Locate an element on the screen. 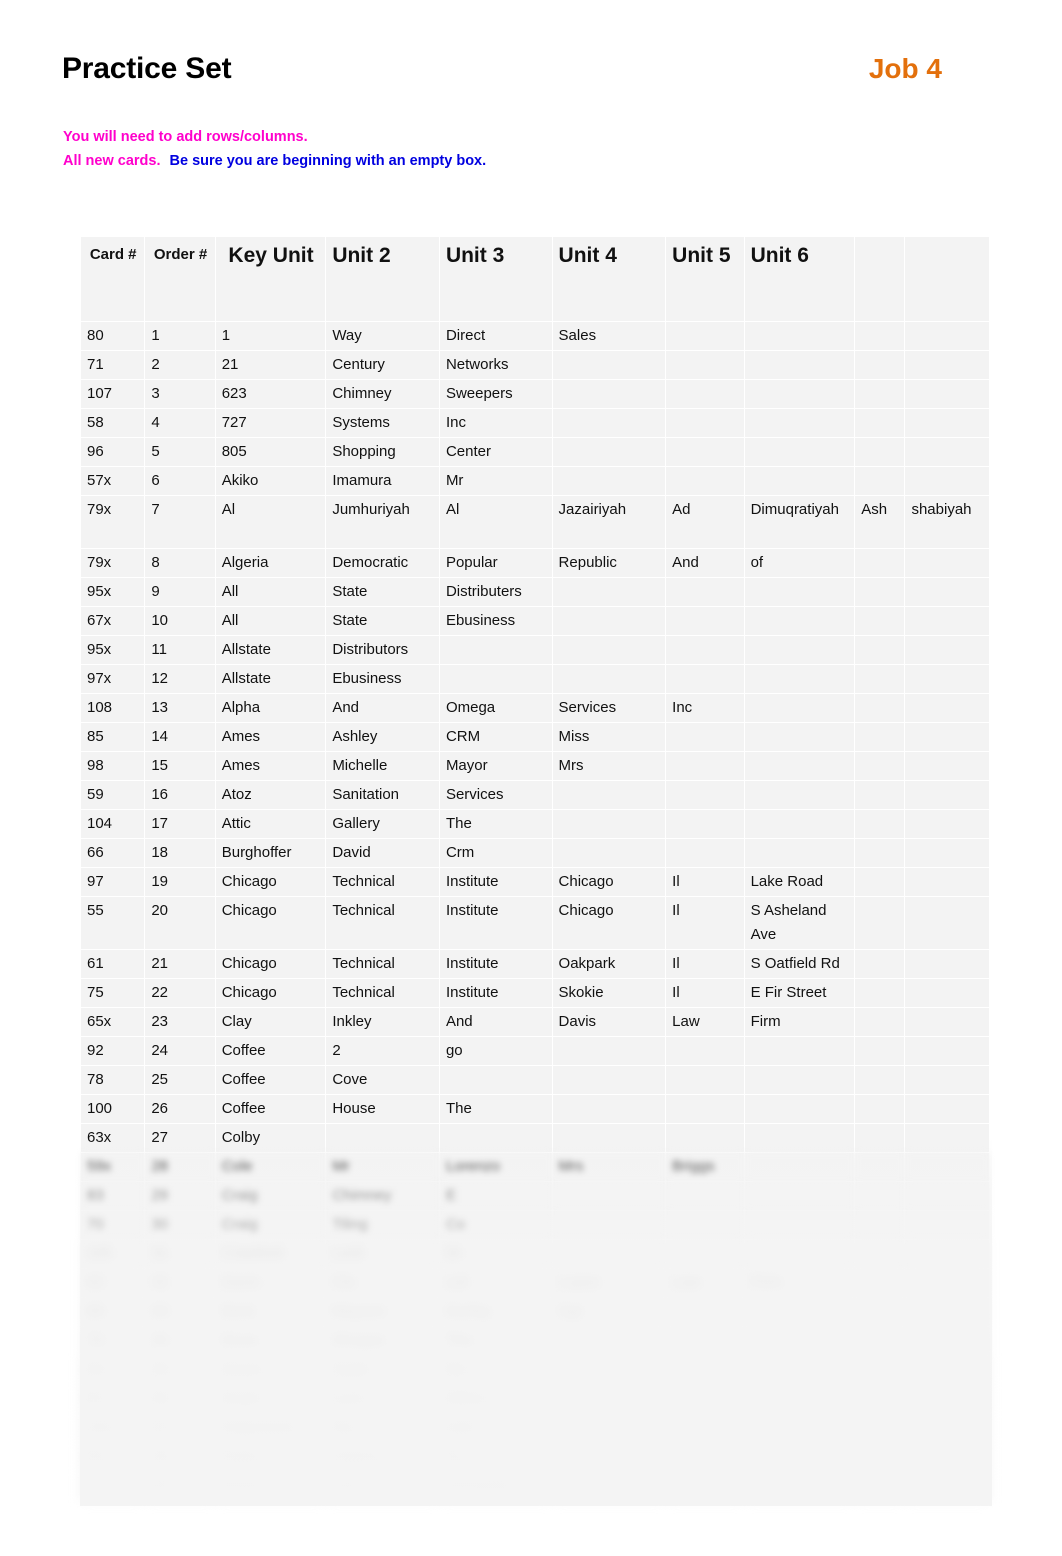  table-row-obscured: 87 36 Doyle Lynn Milton is located at coordinates (534, 1399).